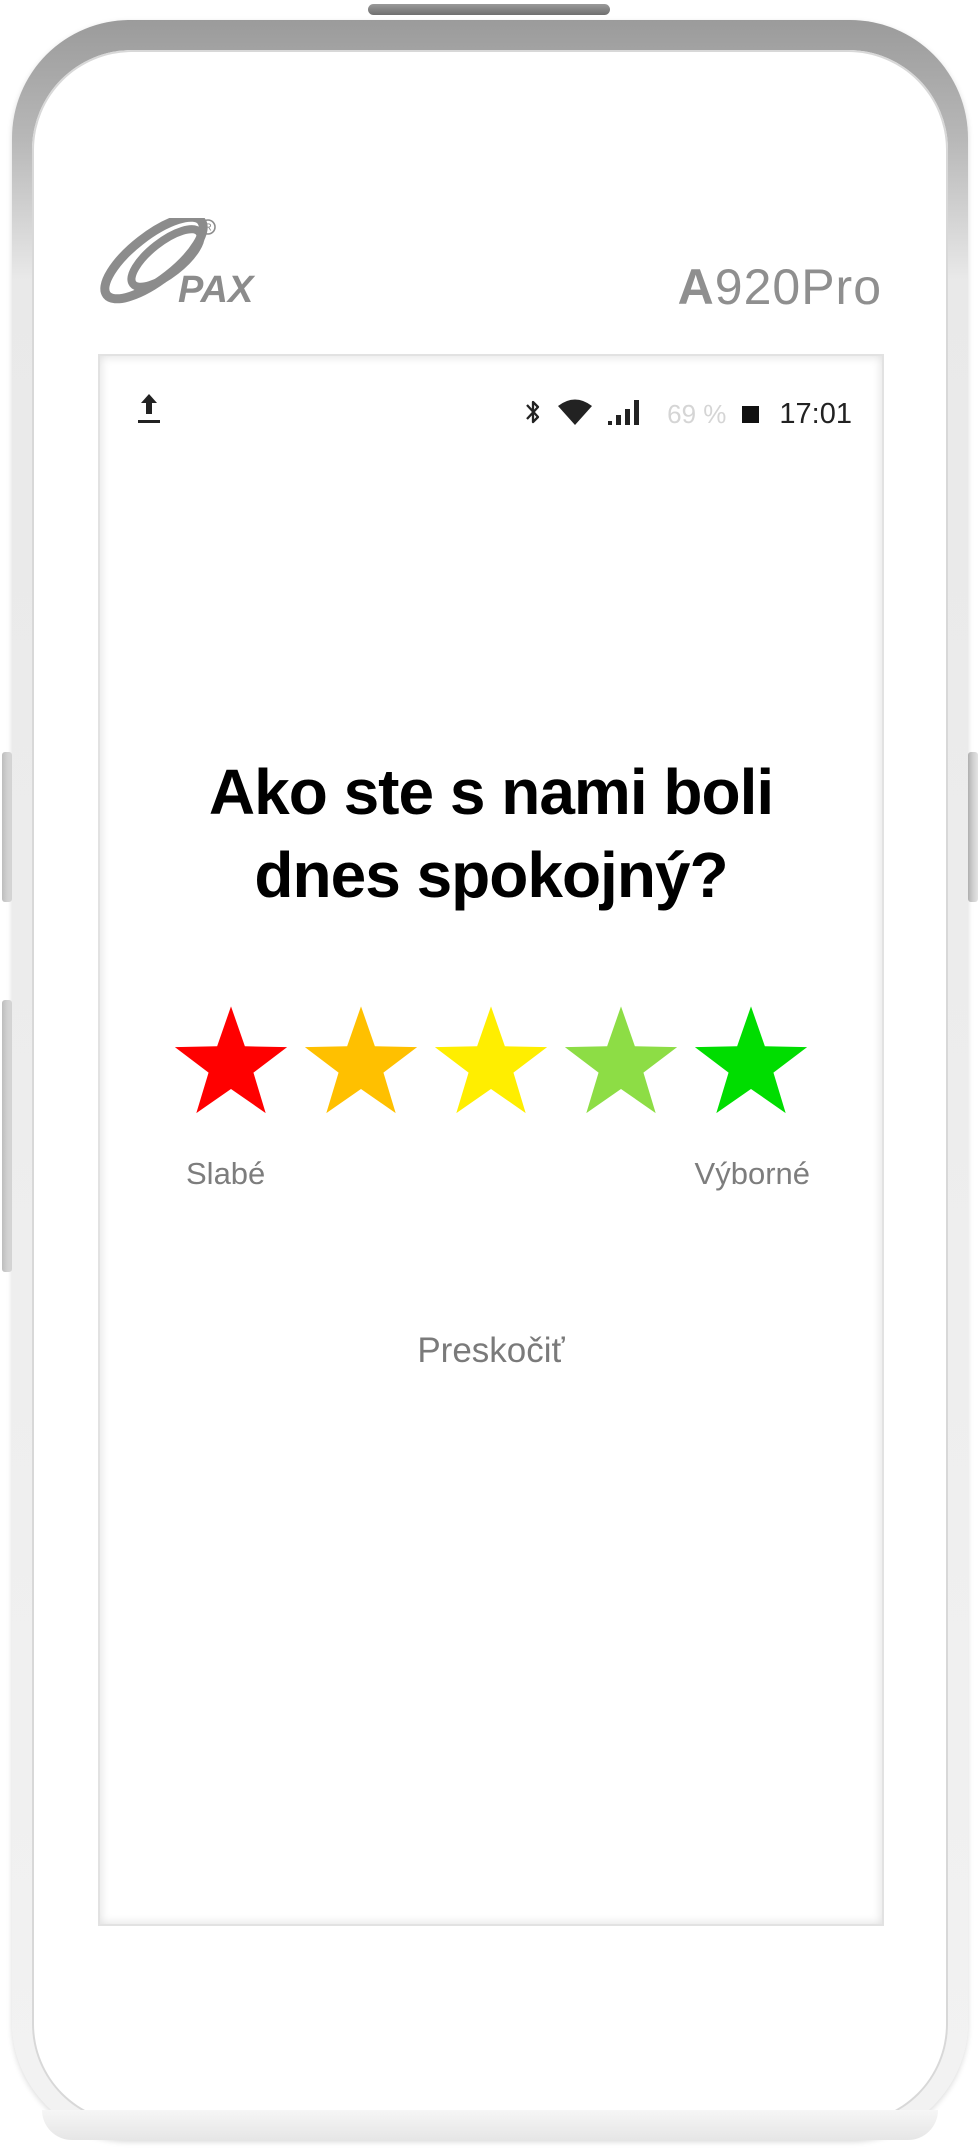  What do you see at coordinates (491, 792) in the screenshot?
I see `rating-question-line1: Ako ste s nami boli` at bounding box center [491, 792].